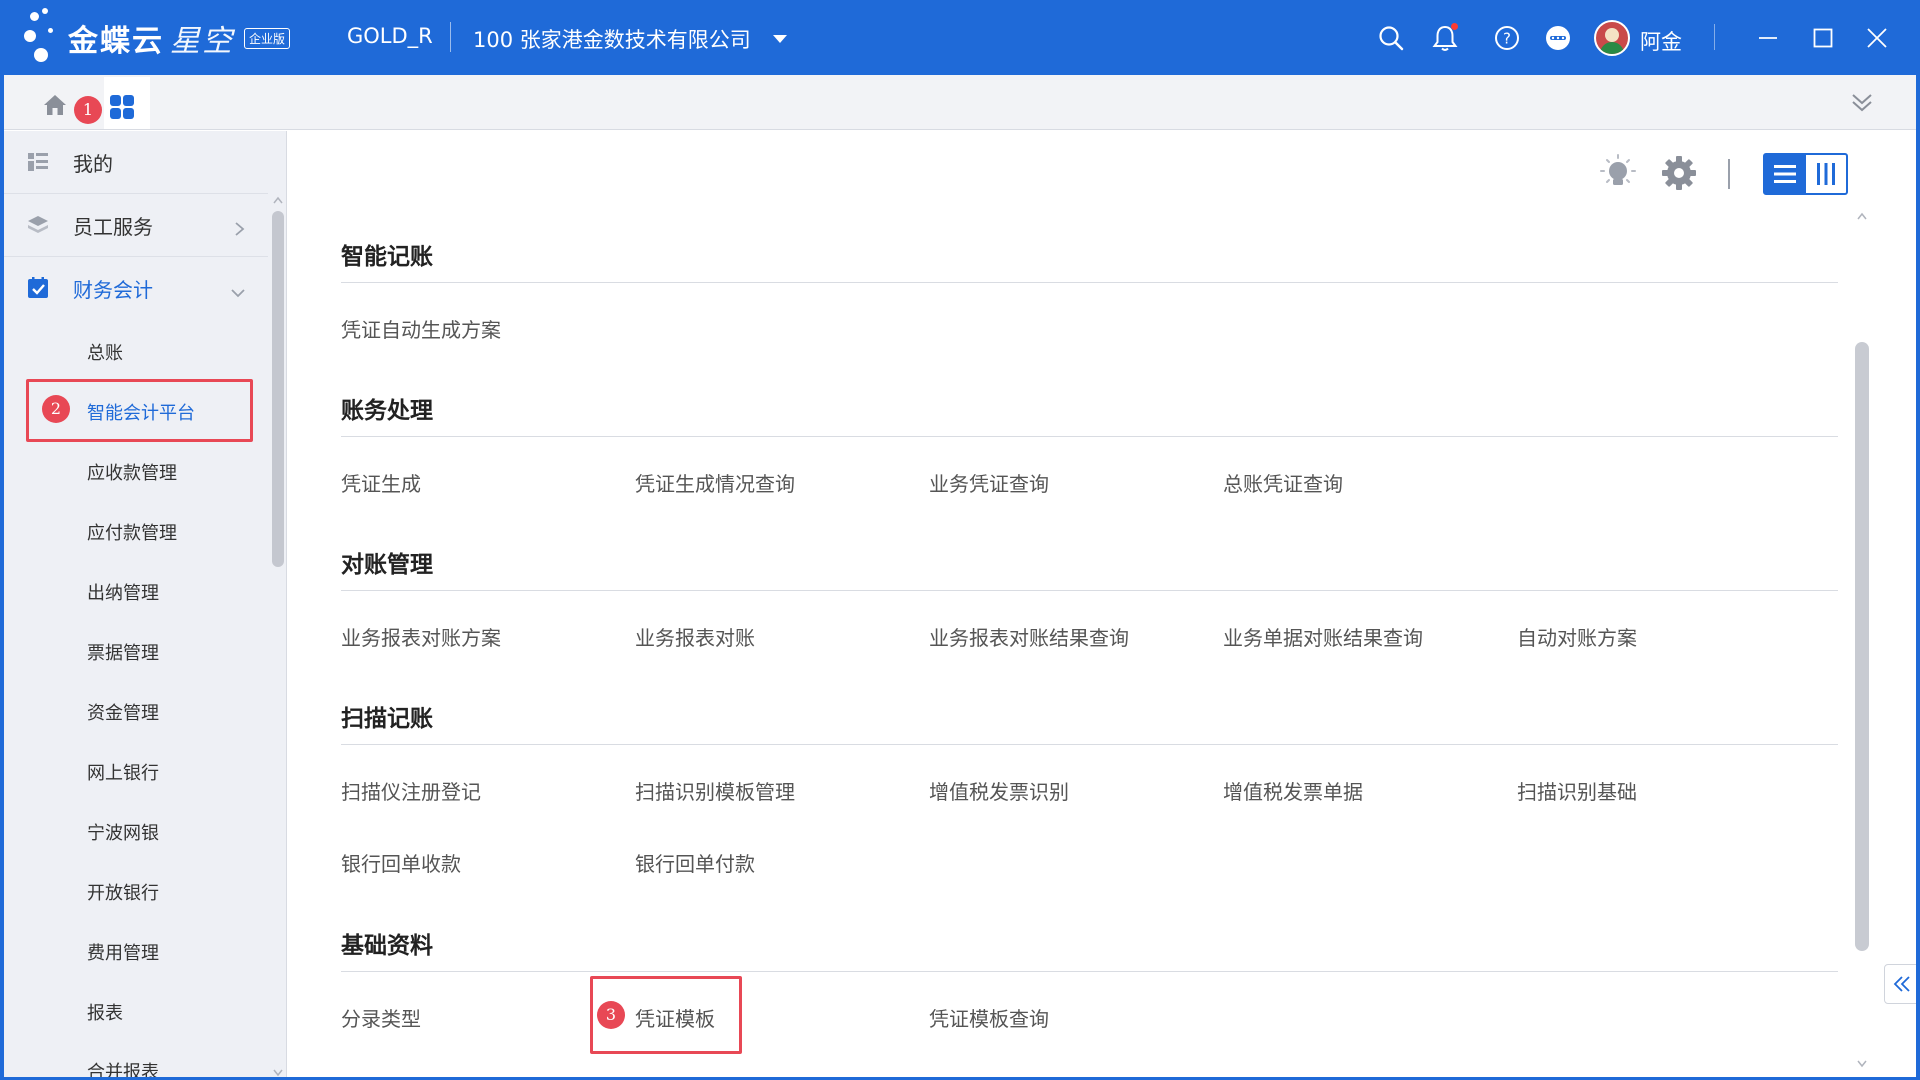 This screenshot has width=1920, height=1080. Describe the element at coordinates (695, 636) in the screenshot. I see `link-report-reconciliation: 业务报表对账` at that location.